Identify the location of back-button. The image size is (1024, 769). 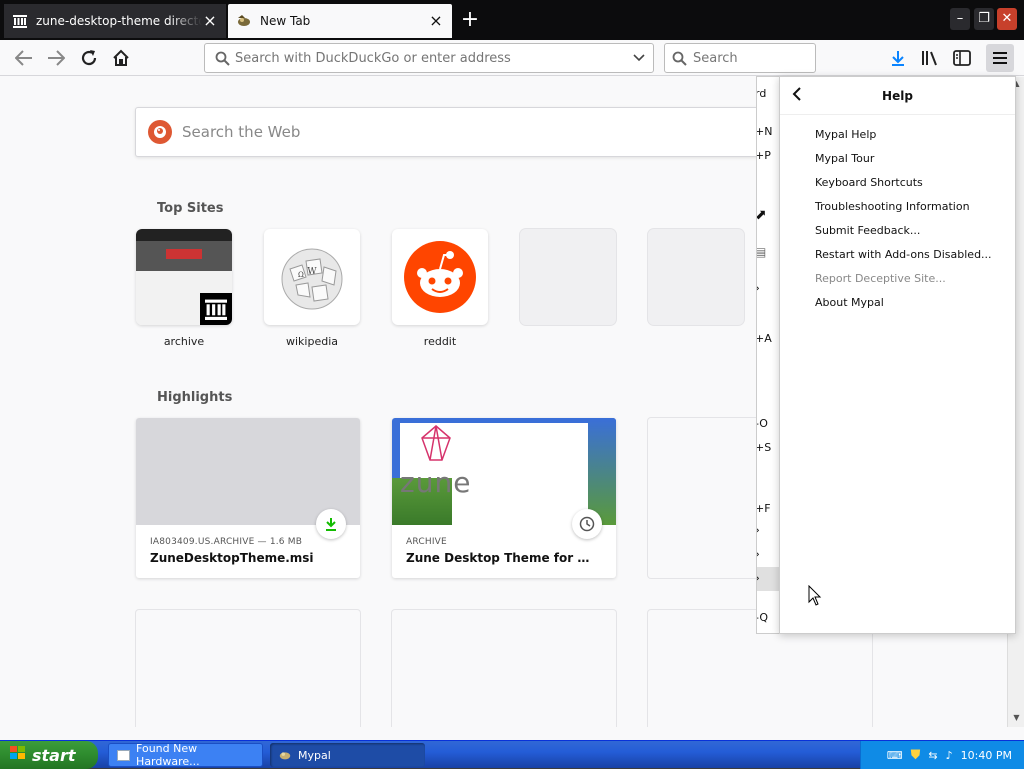
(24, 58).